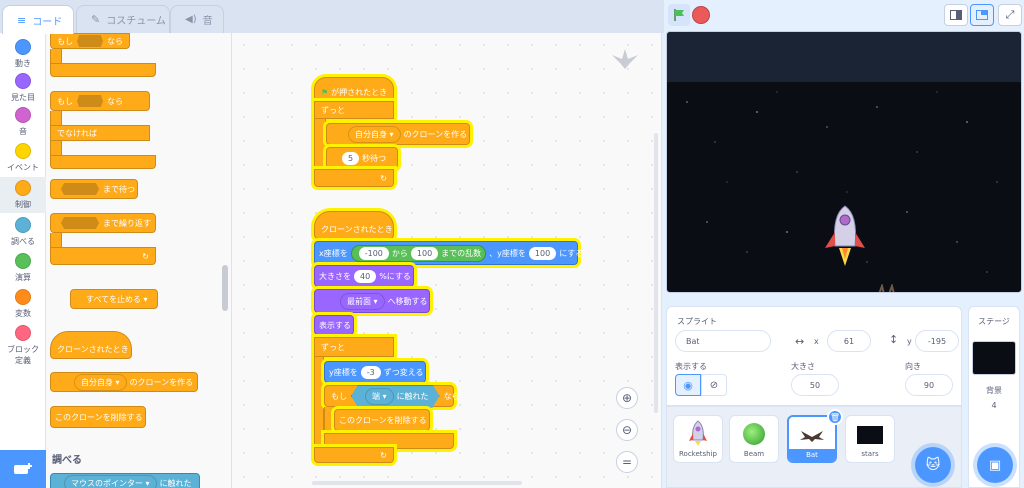 Image resolution: width=1024 pixels, height=488 pixels. I want to click on block-text: y座標を, so click(343, 372).